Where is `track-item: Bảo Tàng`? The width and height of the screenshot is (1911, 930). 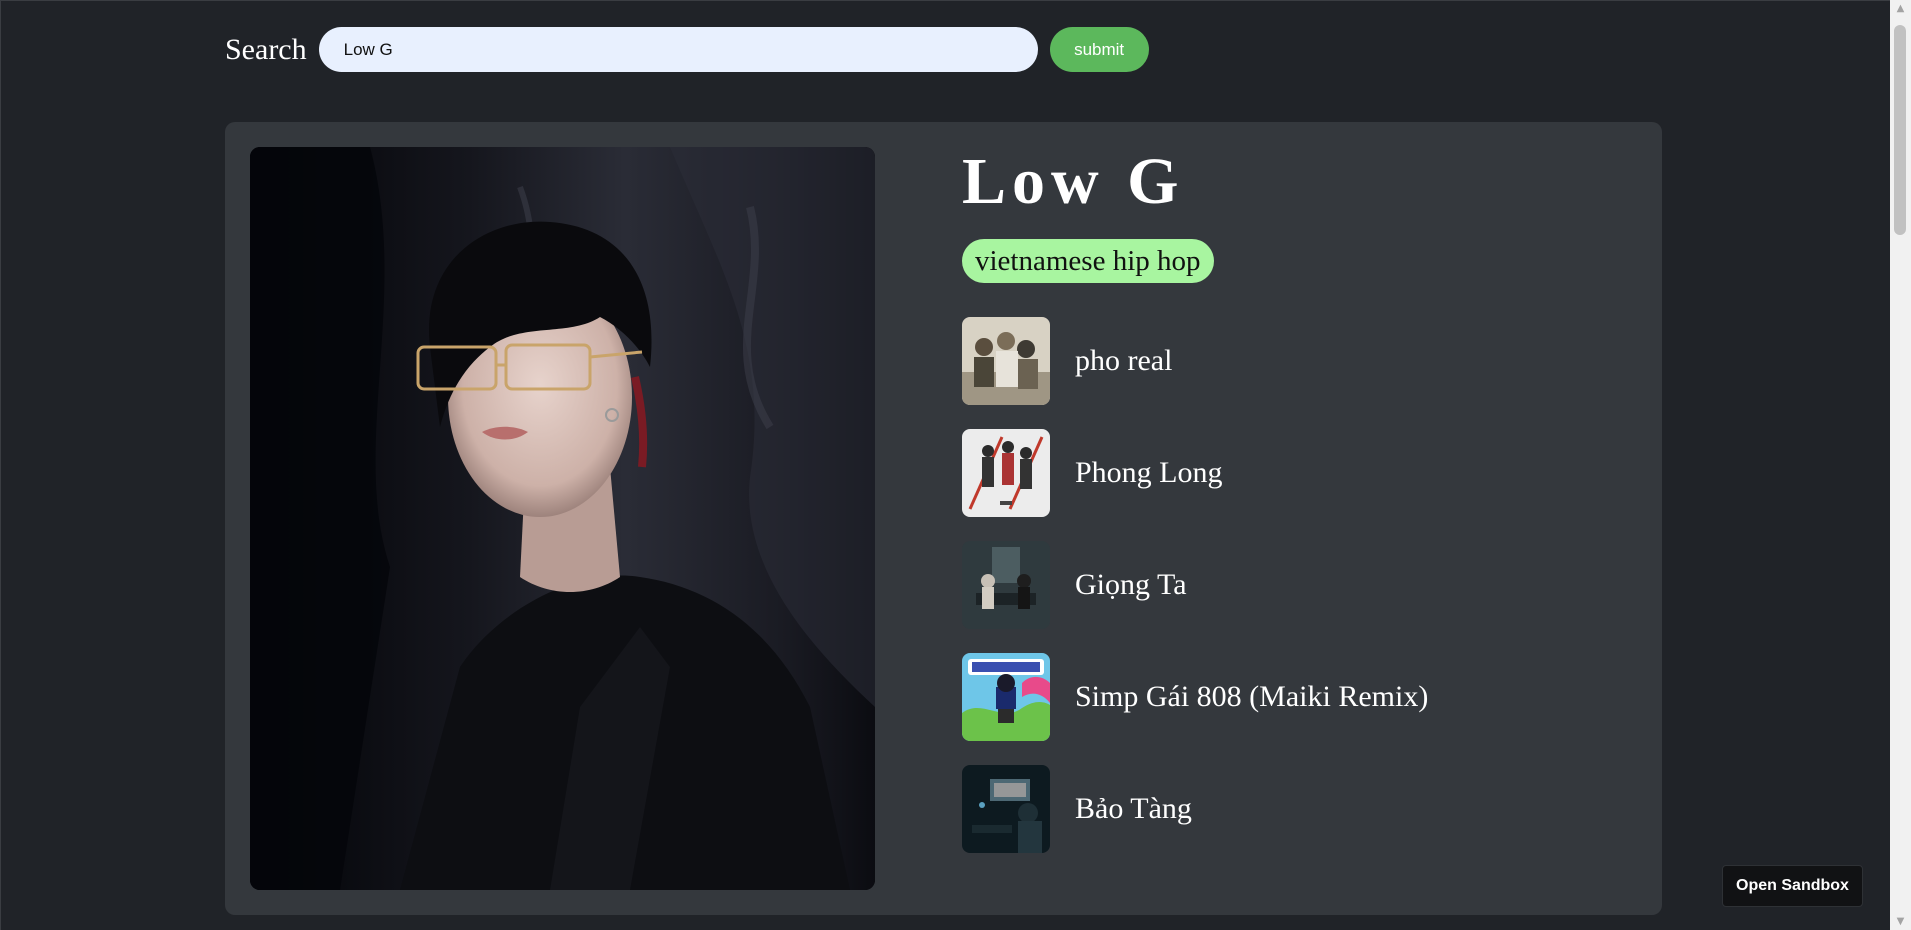 track-item: Bảo Tàng is located at coordinates (1195, 809).